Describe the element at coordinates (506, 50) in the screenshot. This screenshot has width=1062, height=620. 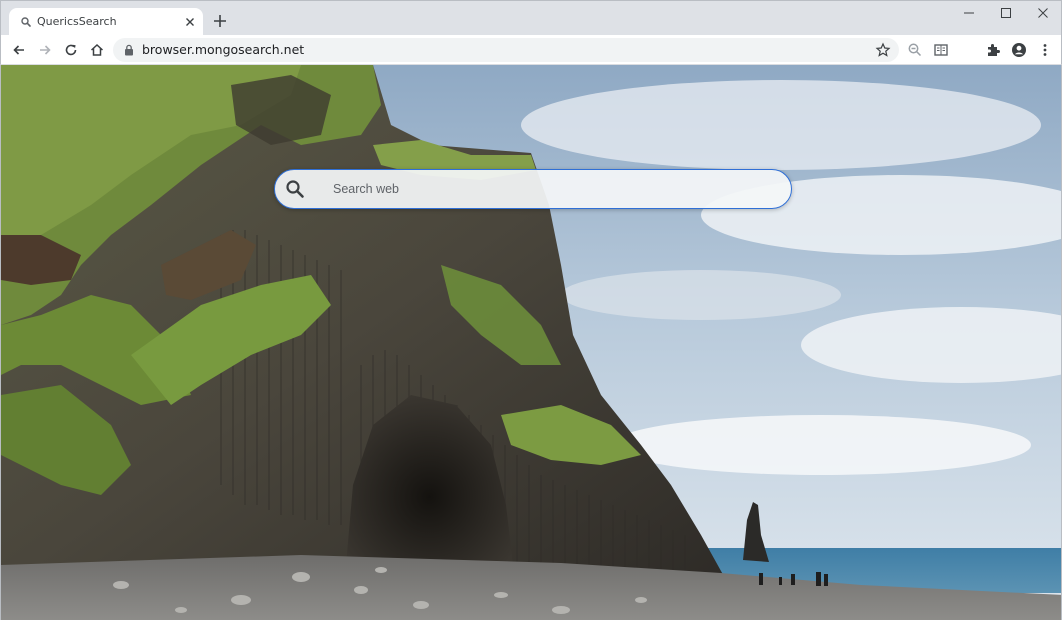
I see `address-bar: browser.mongosearch.net` at that location.